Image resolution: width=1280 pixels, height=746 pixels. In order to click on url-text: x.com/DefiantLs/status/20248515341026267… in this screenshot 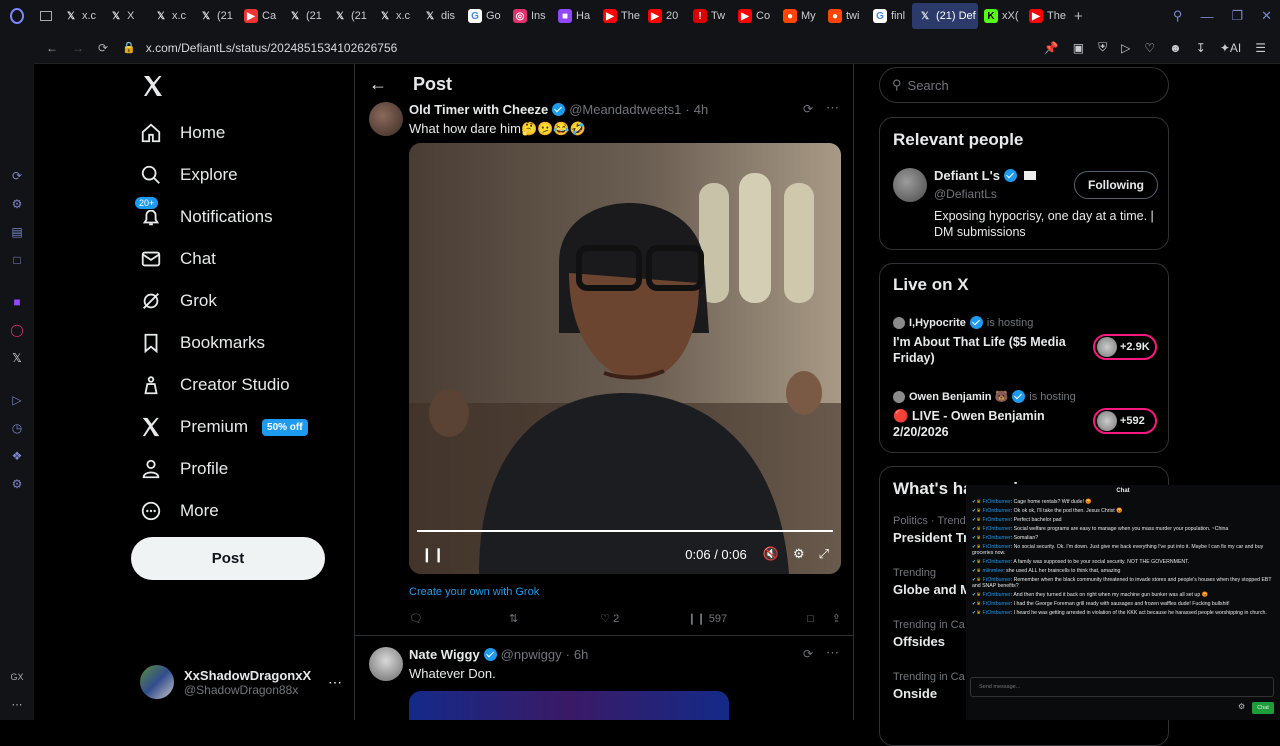, I will do `click(272, 48)`.